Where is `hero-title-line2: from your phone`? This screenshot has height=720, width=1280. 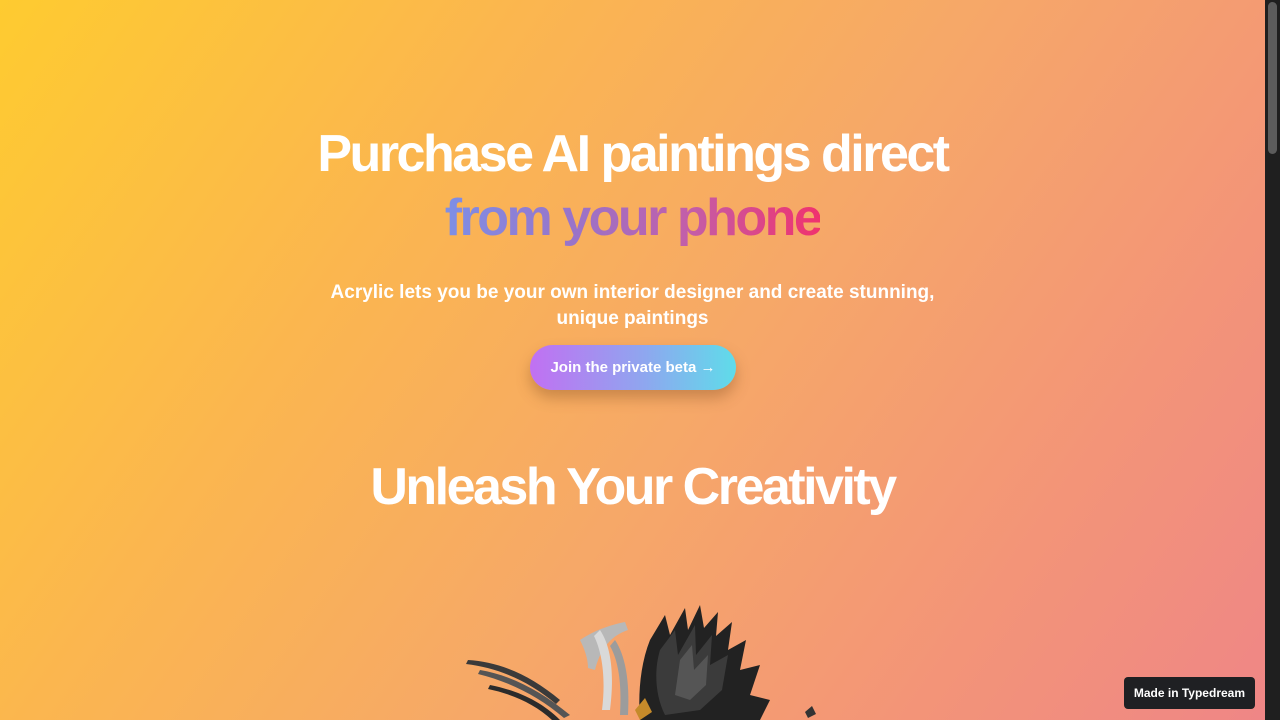
hero-title-line2: from your phone is located at coordinates (632, 218).